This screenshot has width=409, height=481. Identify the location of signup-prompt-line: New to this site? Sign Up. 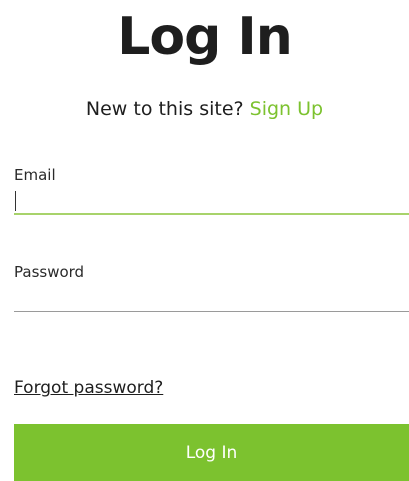
(204, 109).